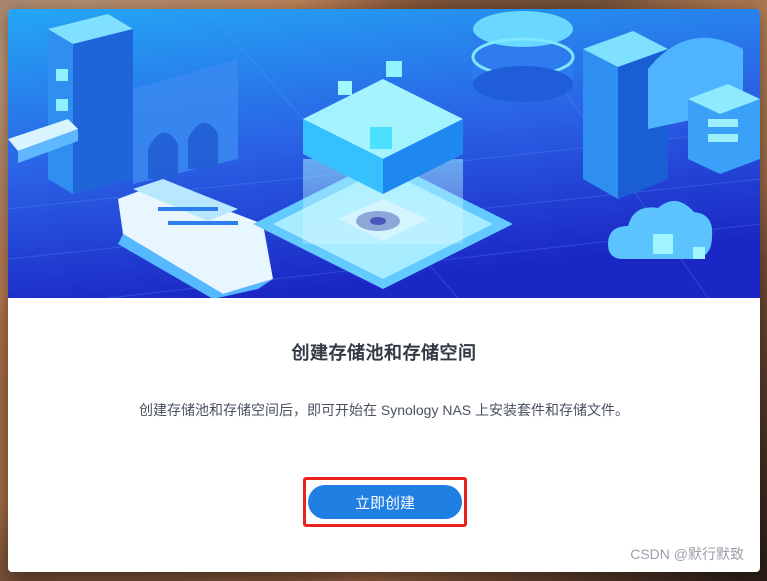  Describe the element at coordinates (523, 56) in the screenshot. I see `database-graphic` at that location.